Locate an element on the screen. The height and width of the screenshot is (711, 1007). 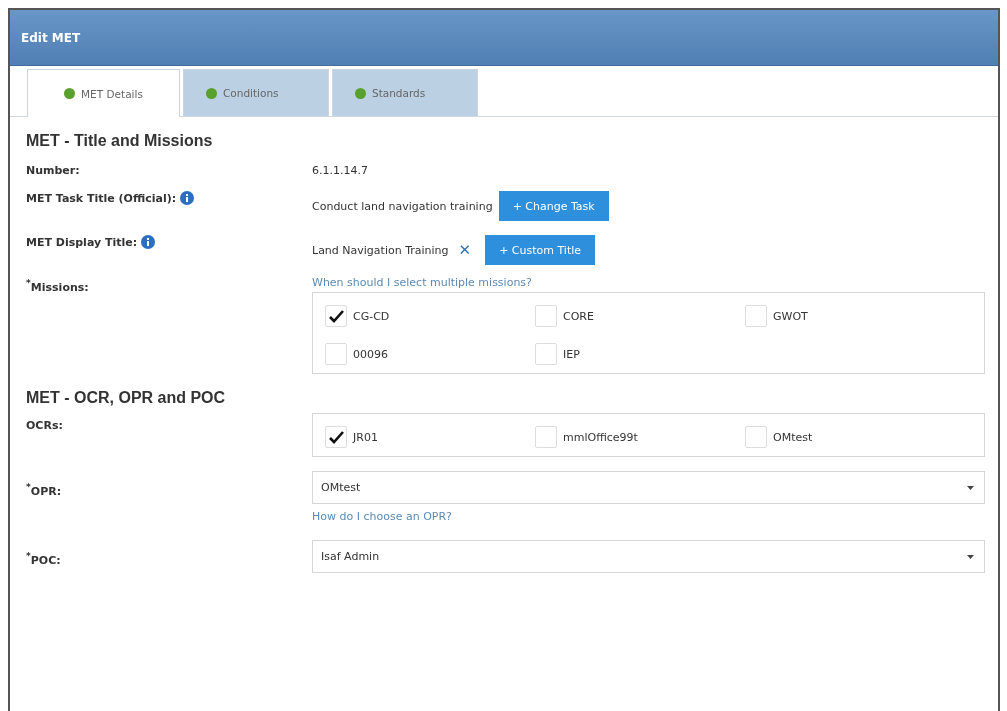
checkbox-label: IEP is located at coordinates (571, 354).